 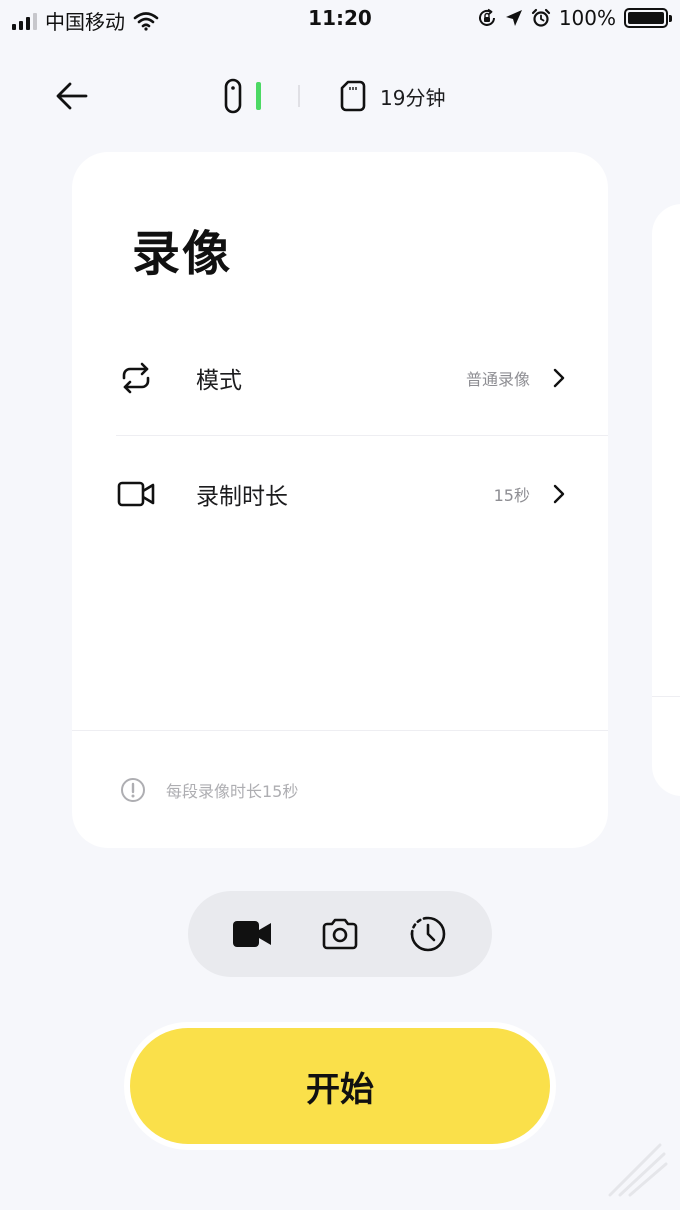 I want to click on next-card-peek, so click(x=666, y=500).